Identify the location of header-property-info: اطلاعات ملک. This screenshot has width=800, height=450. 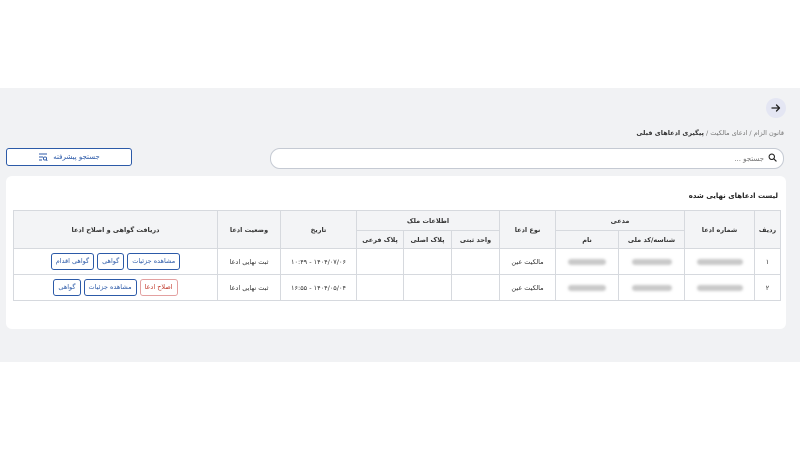
(428, 220).